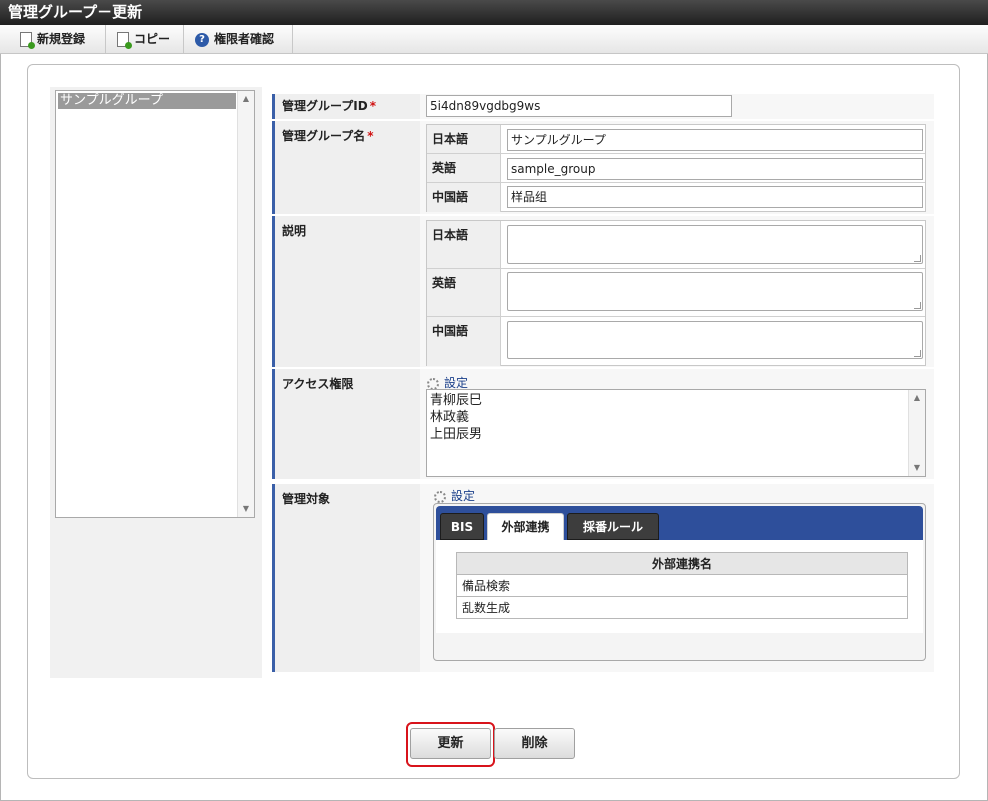  I want to click on access-label: アクセス権限, so click(346, 424).